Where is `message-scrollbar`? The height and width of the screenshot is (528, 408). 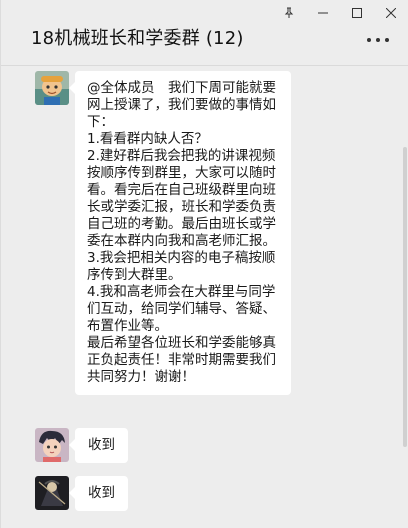
message-scrollbar is located at coordinates (405, 297).